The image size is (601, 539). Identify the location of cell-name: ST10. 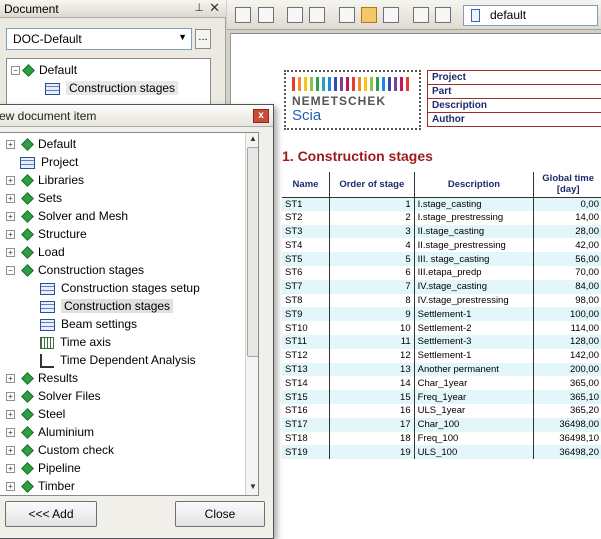
(306, 328).